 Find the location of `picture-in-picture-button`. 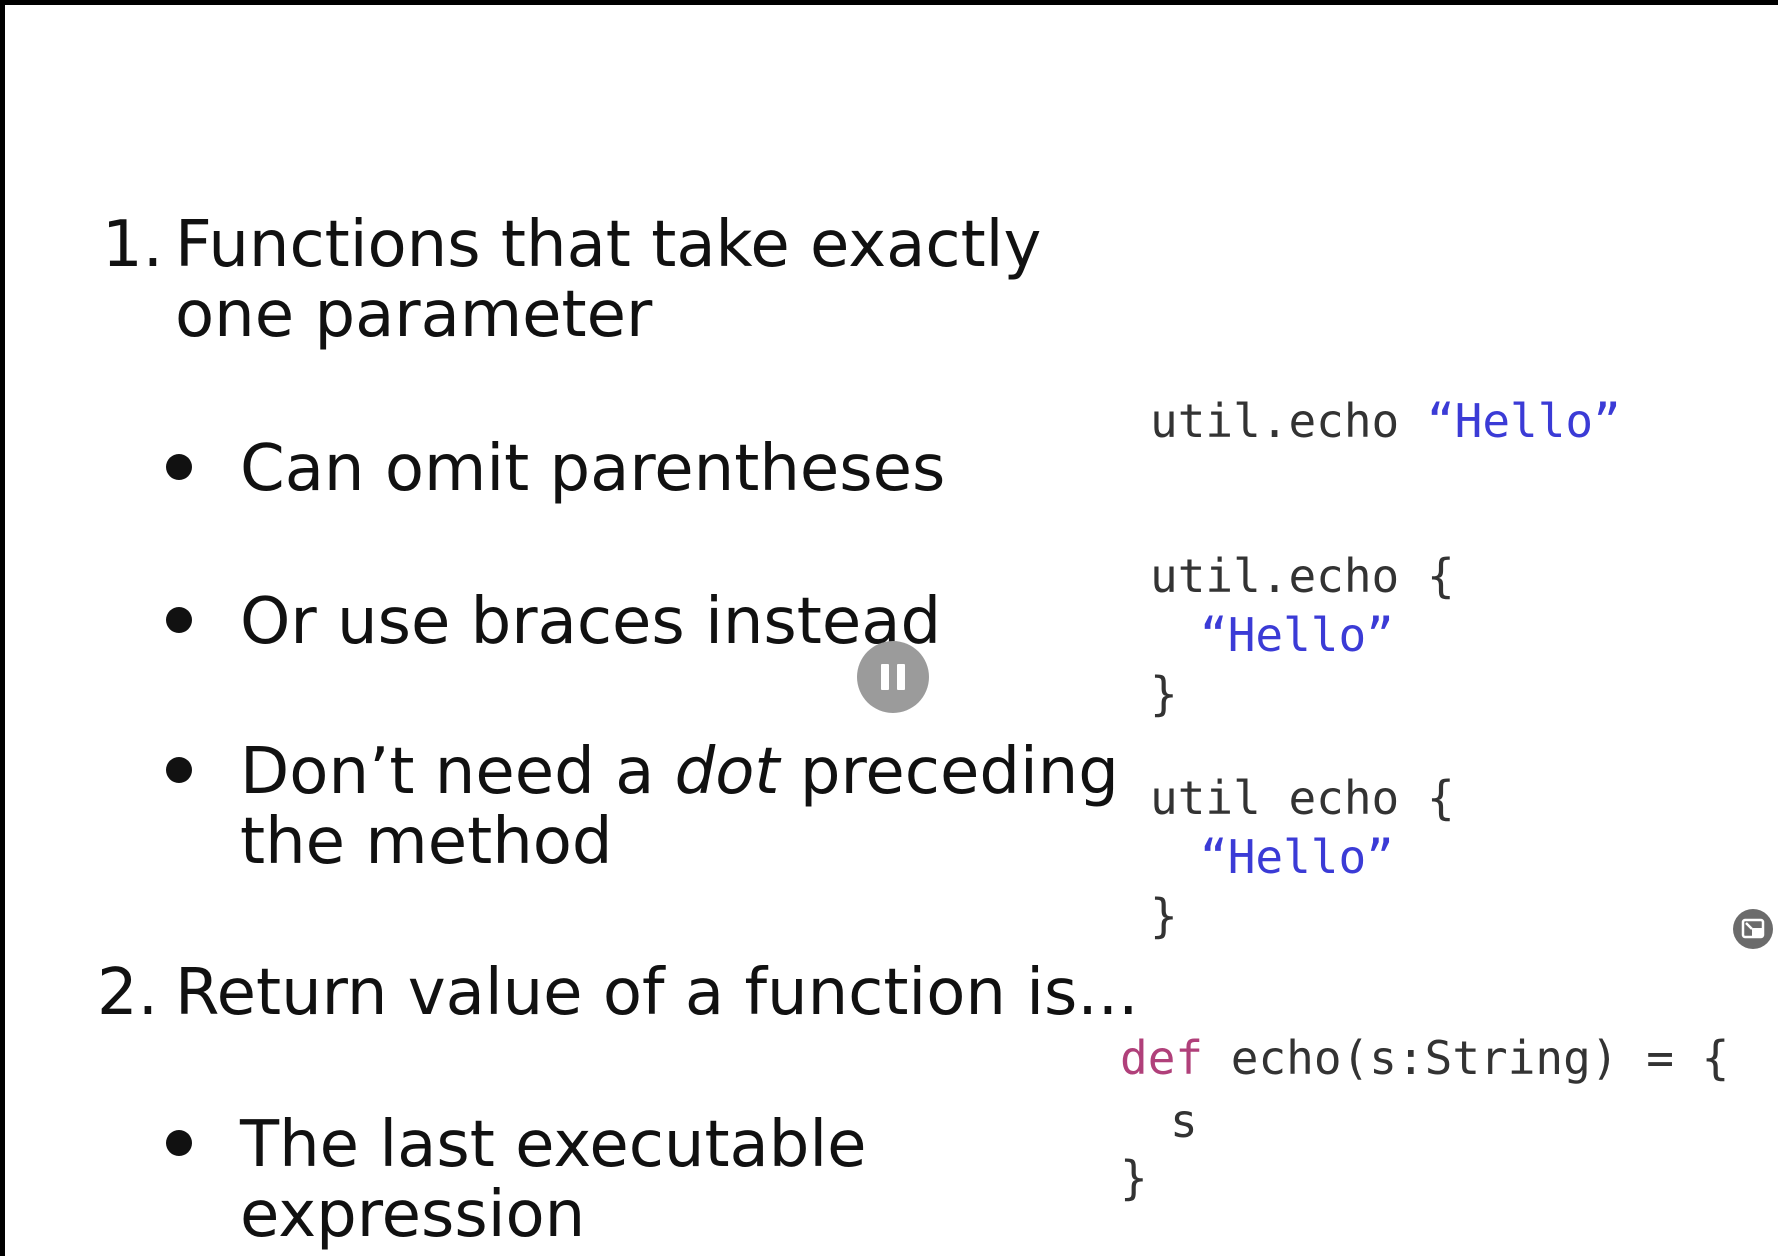

picture-in-picture-button is located at coordinates (1753, 929).